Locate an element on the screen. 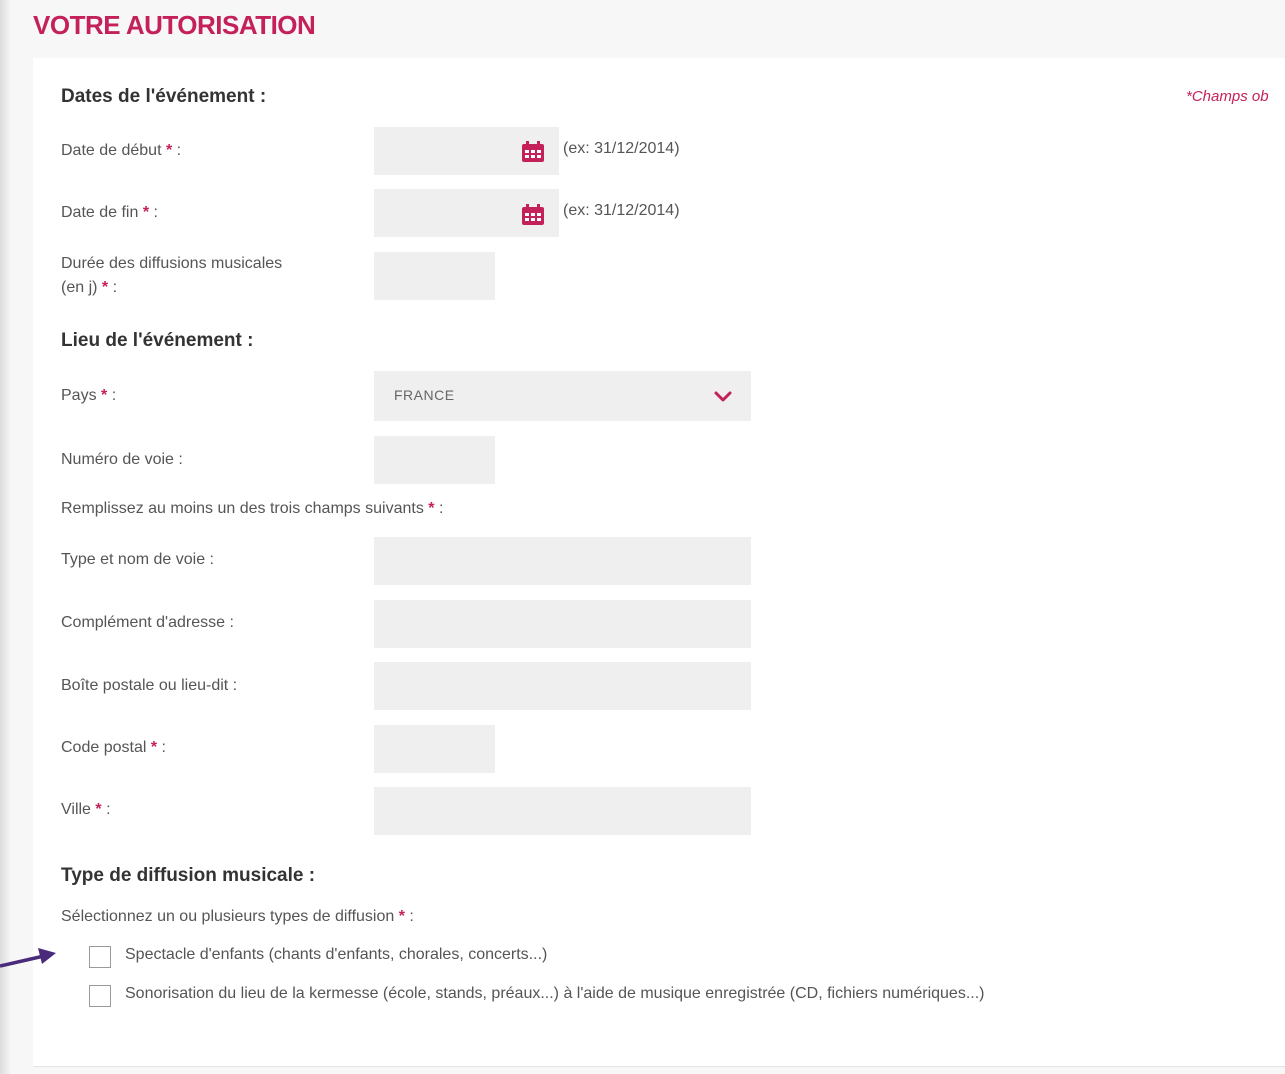 Image resolution: width=1285 pixels, height=1074 pixels. section-title-dates: Dates de l'événement : is located at coordinates (164, 96).